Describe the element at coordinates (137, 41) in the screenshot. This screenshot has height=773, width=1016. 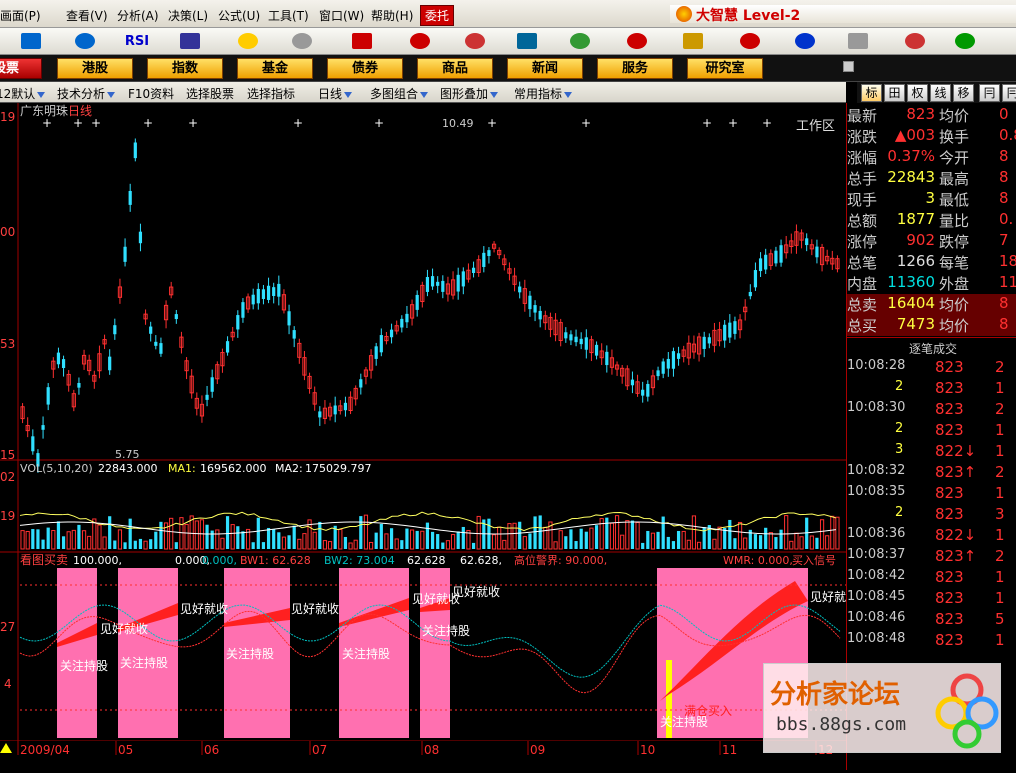
I see `rsi-icon: RSI` at that location.